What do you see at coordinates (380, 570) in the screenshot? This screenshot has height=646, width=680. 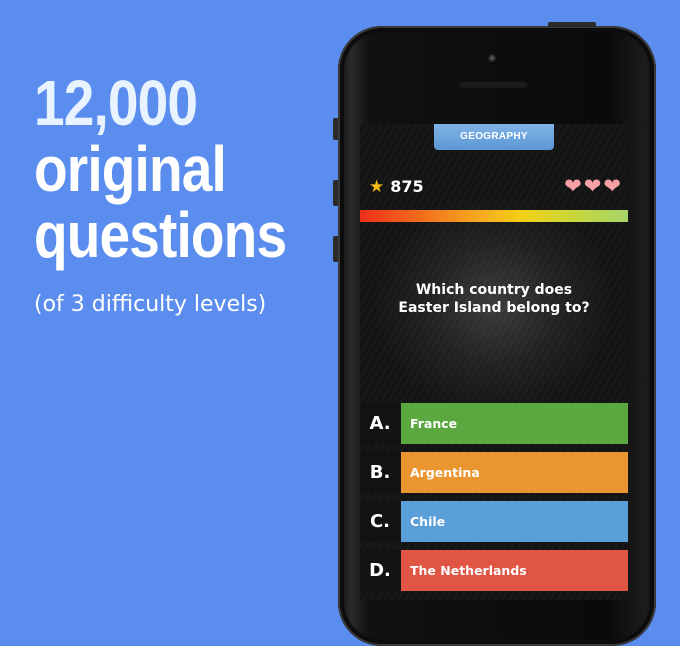 I see `answer-letter: D.` at bounding box center [380, 570].